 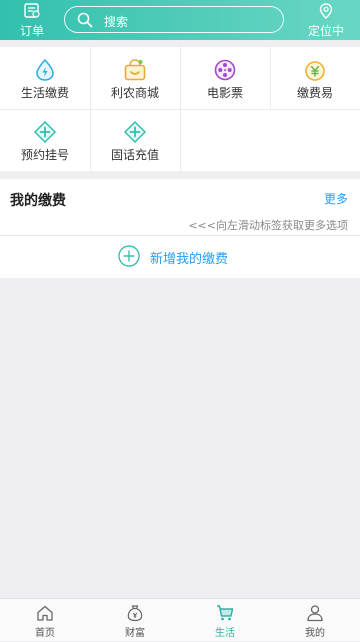 I want to click on top-header: 订单 搜索 定位中, so click(x=180, y=20).